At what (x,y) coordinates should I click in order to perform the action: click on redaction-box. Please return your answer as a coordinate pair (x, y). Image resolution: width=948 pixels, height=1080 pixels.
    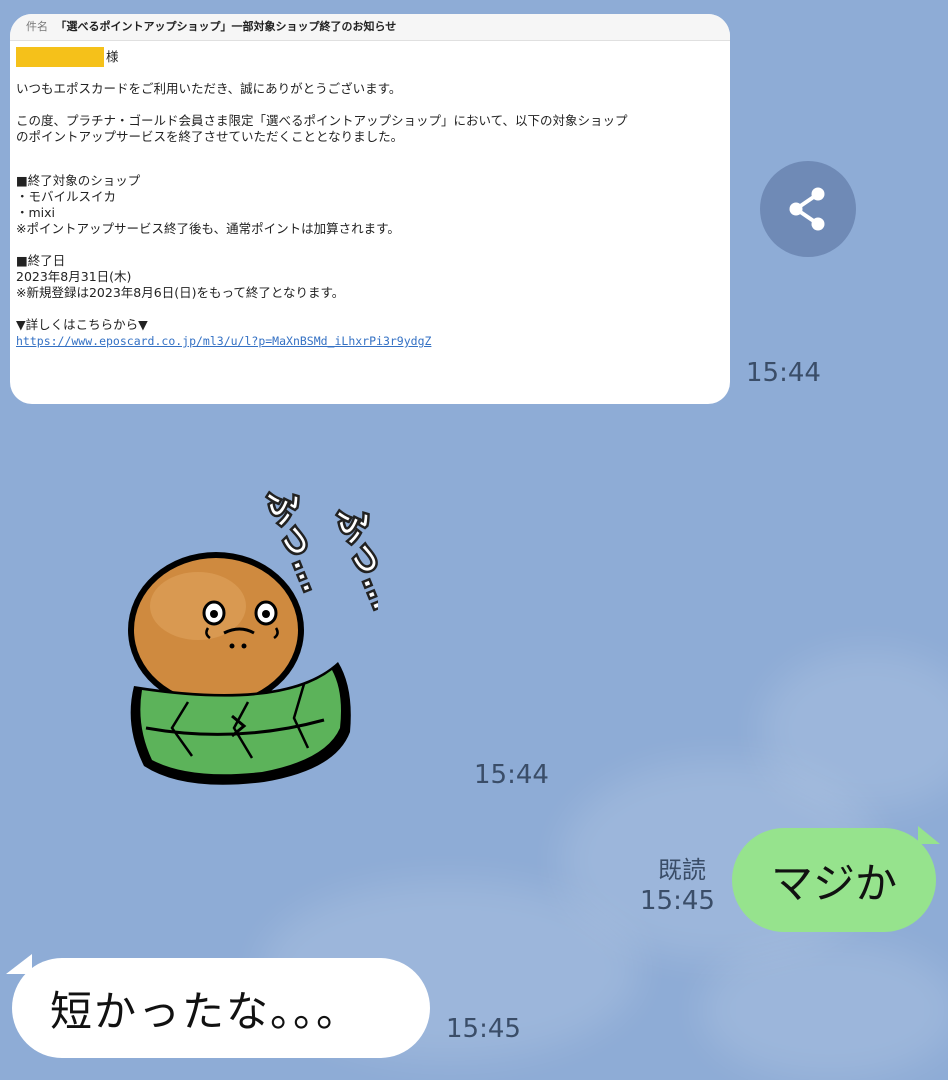
    Looking at the image, I should click on (60, 57).